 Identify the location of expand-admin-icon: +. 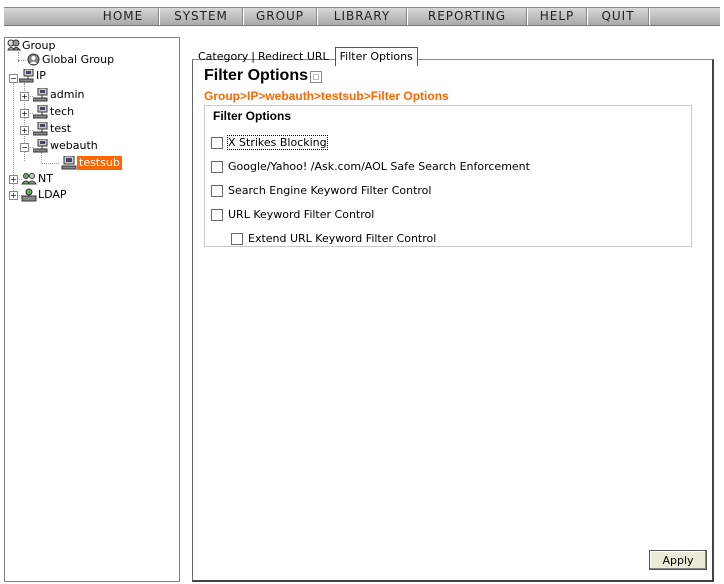
(24, 96).